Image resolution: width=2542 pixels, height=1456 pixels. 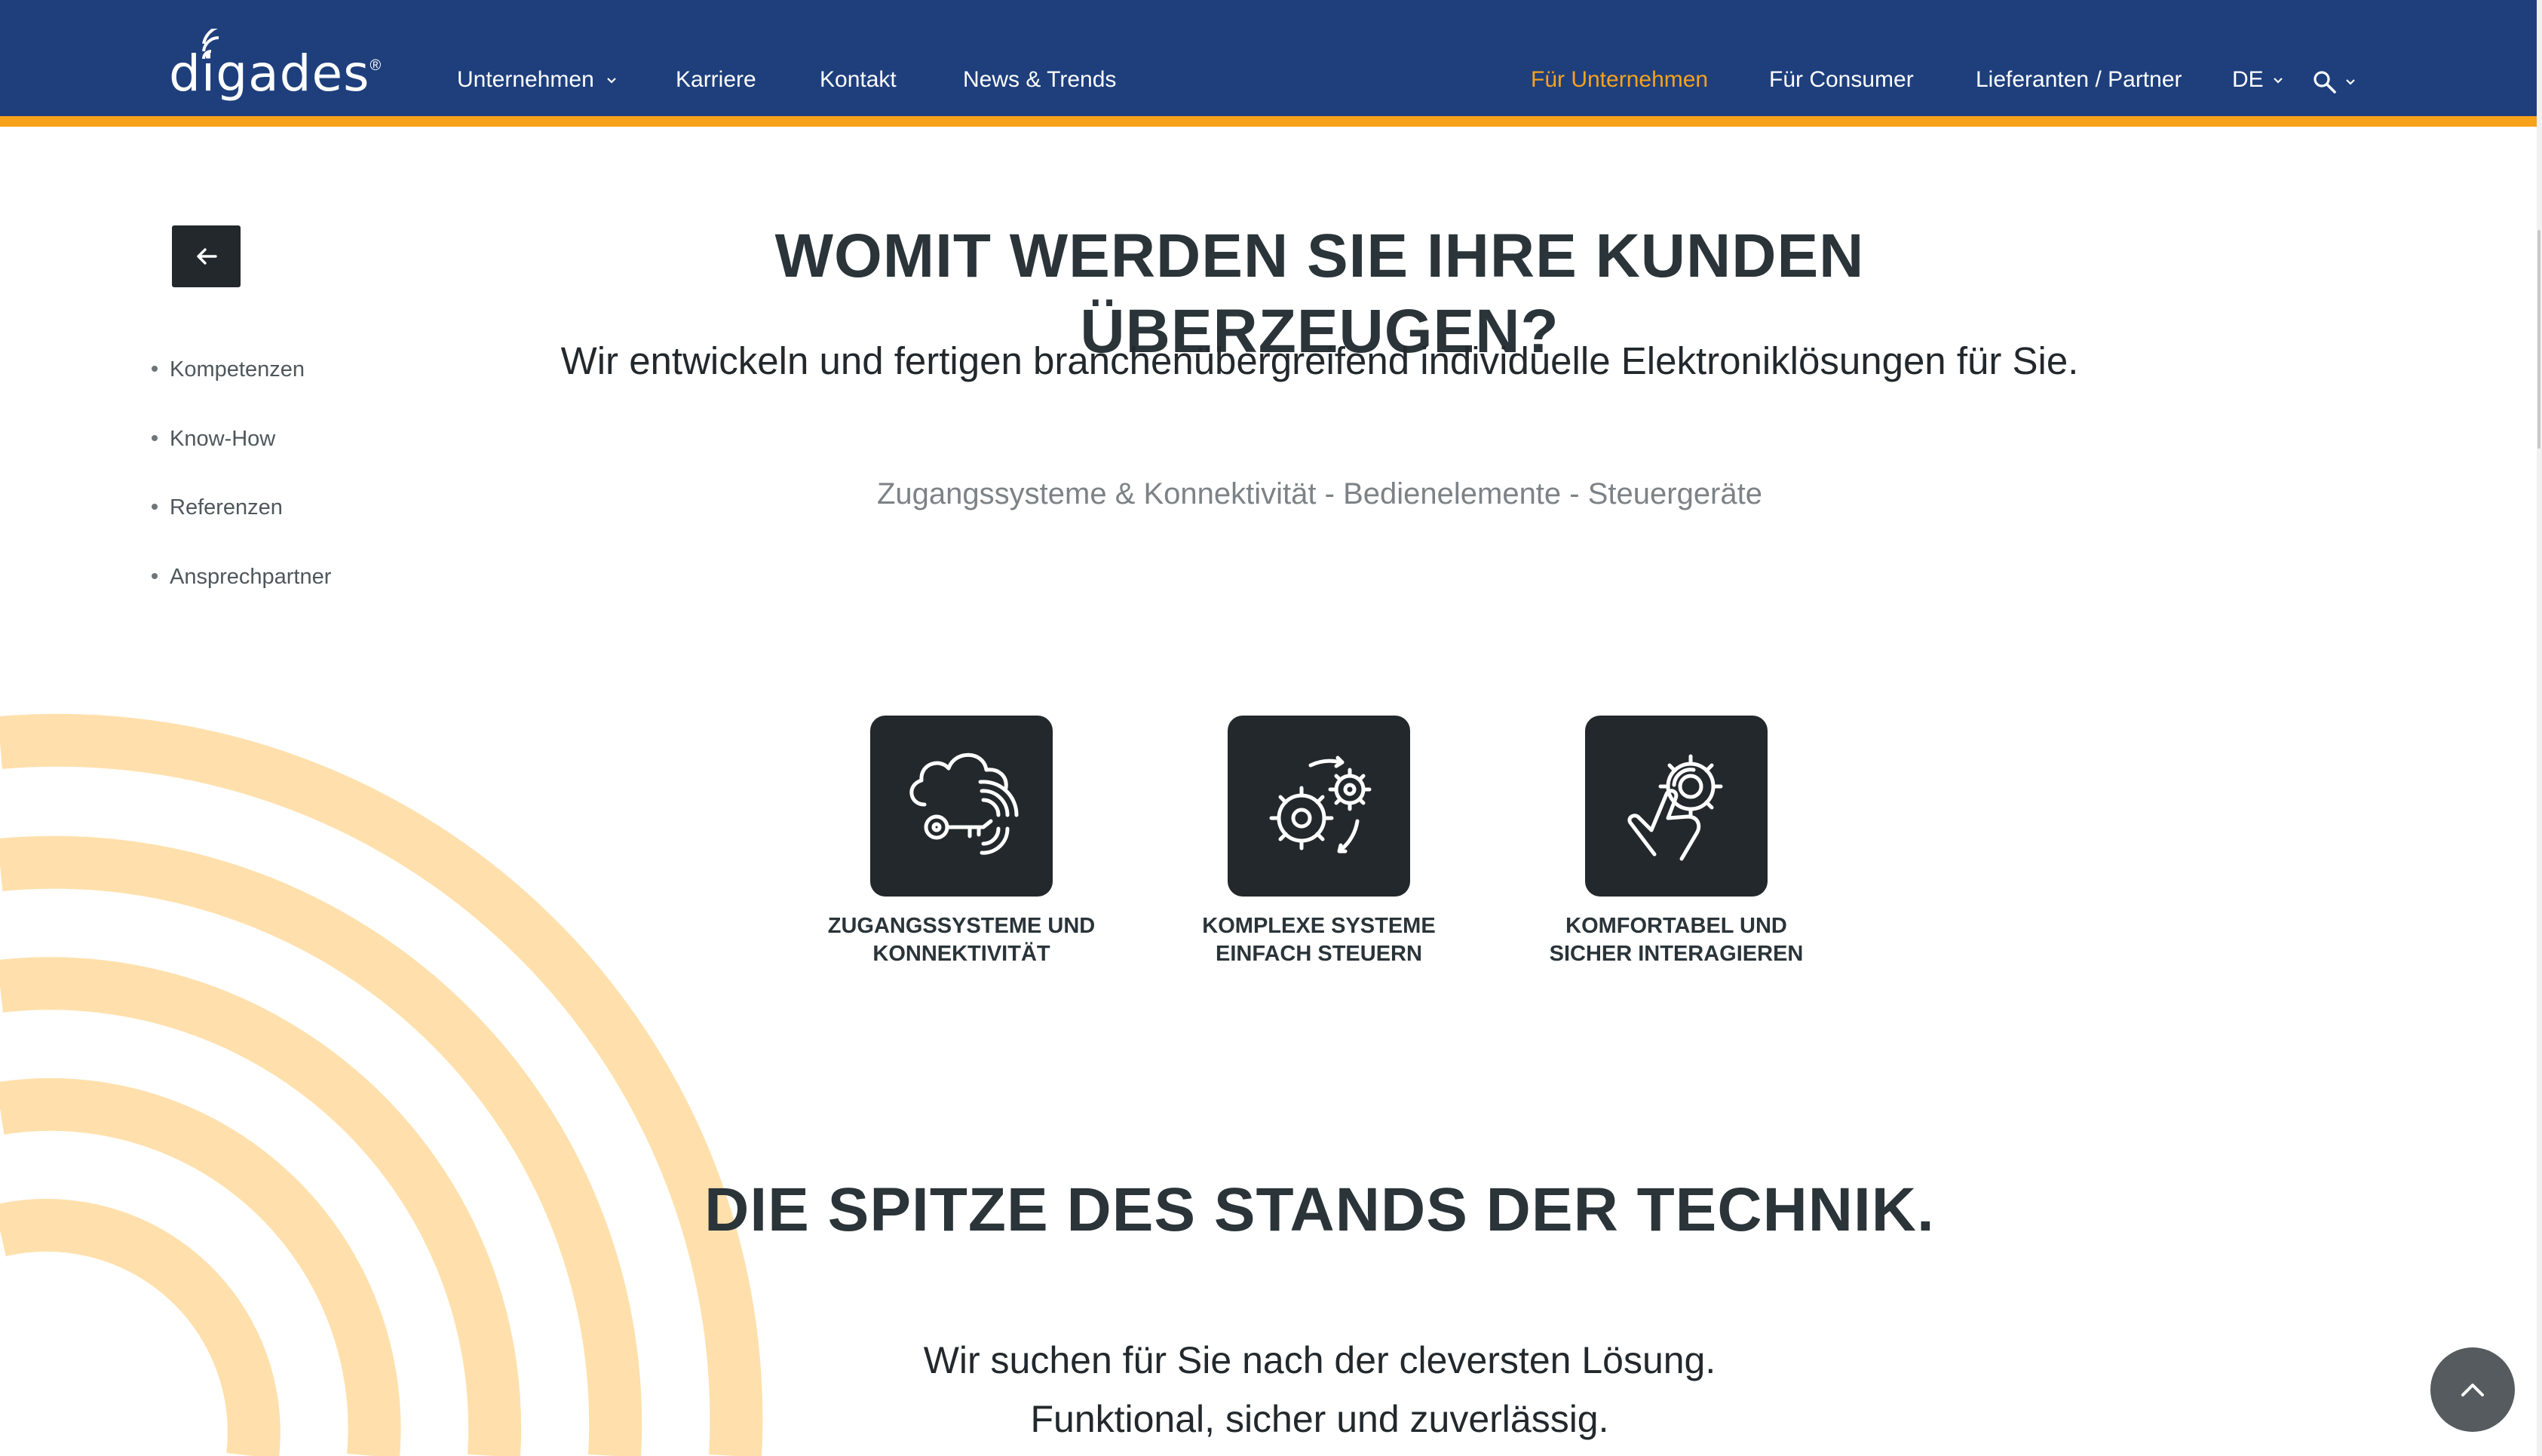 I want to click on sidebar-link-label: Know-How, so click(x=223, y=439).